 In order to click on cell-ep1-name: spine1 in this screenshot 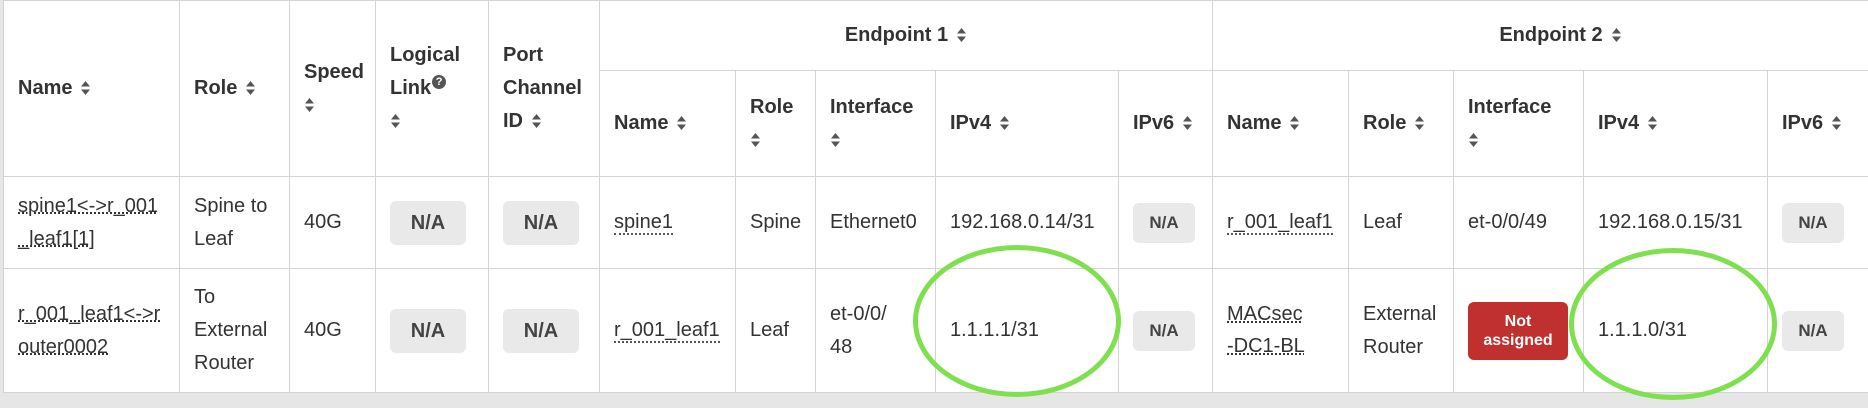, I will do `click(667, 222)`.